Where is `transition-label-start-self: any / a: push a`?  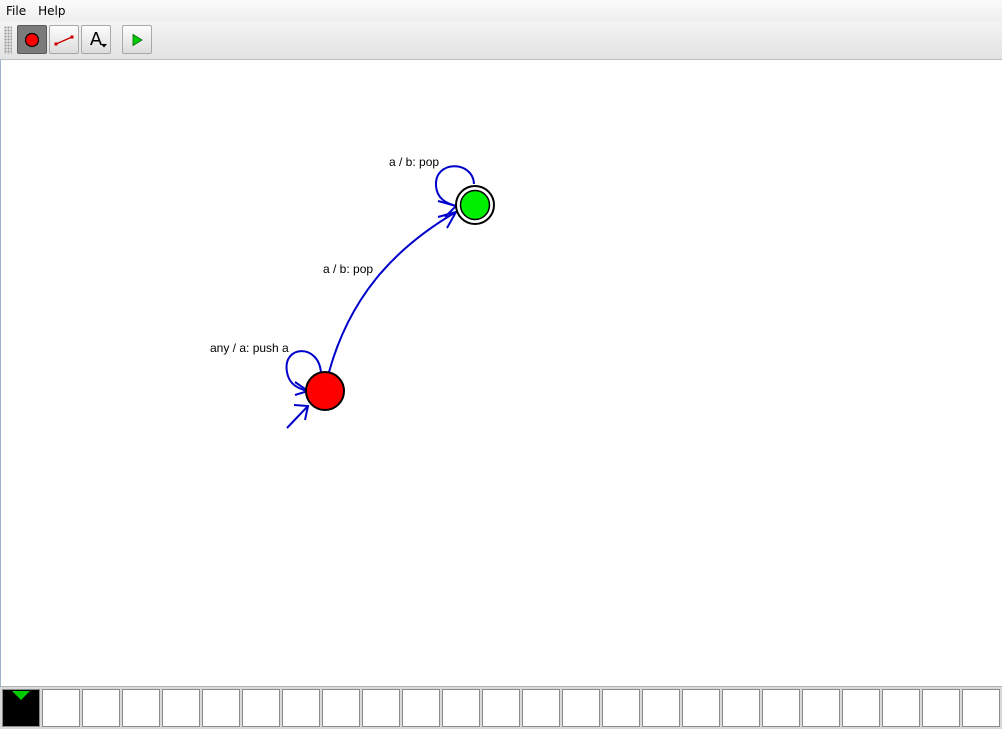 transition-label-start-self: any / a: push a is located at coordinates (249, 348).